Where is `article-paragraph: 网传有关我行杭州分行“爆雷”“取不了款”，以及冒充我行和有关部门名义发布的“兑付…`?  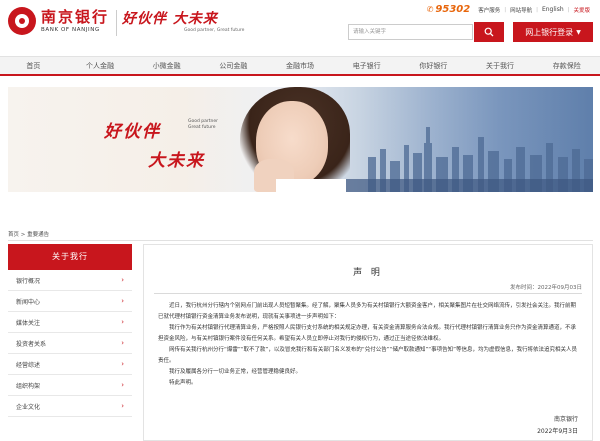 article-paragraph: 网传有关我行杭州分行“爆雷”“取不了款”，以及冒充我行和有关部门名义发布的“兑付… is located at coordinates (367, 355).